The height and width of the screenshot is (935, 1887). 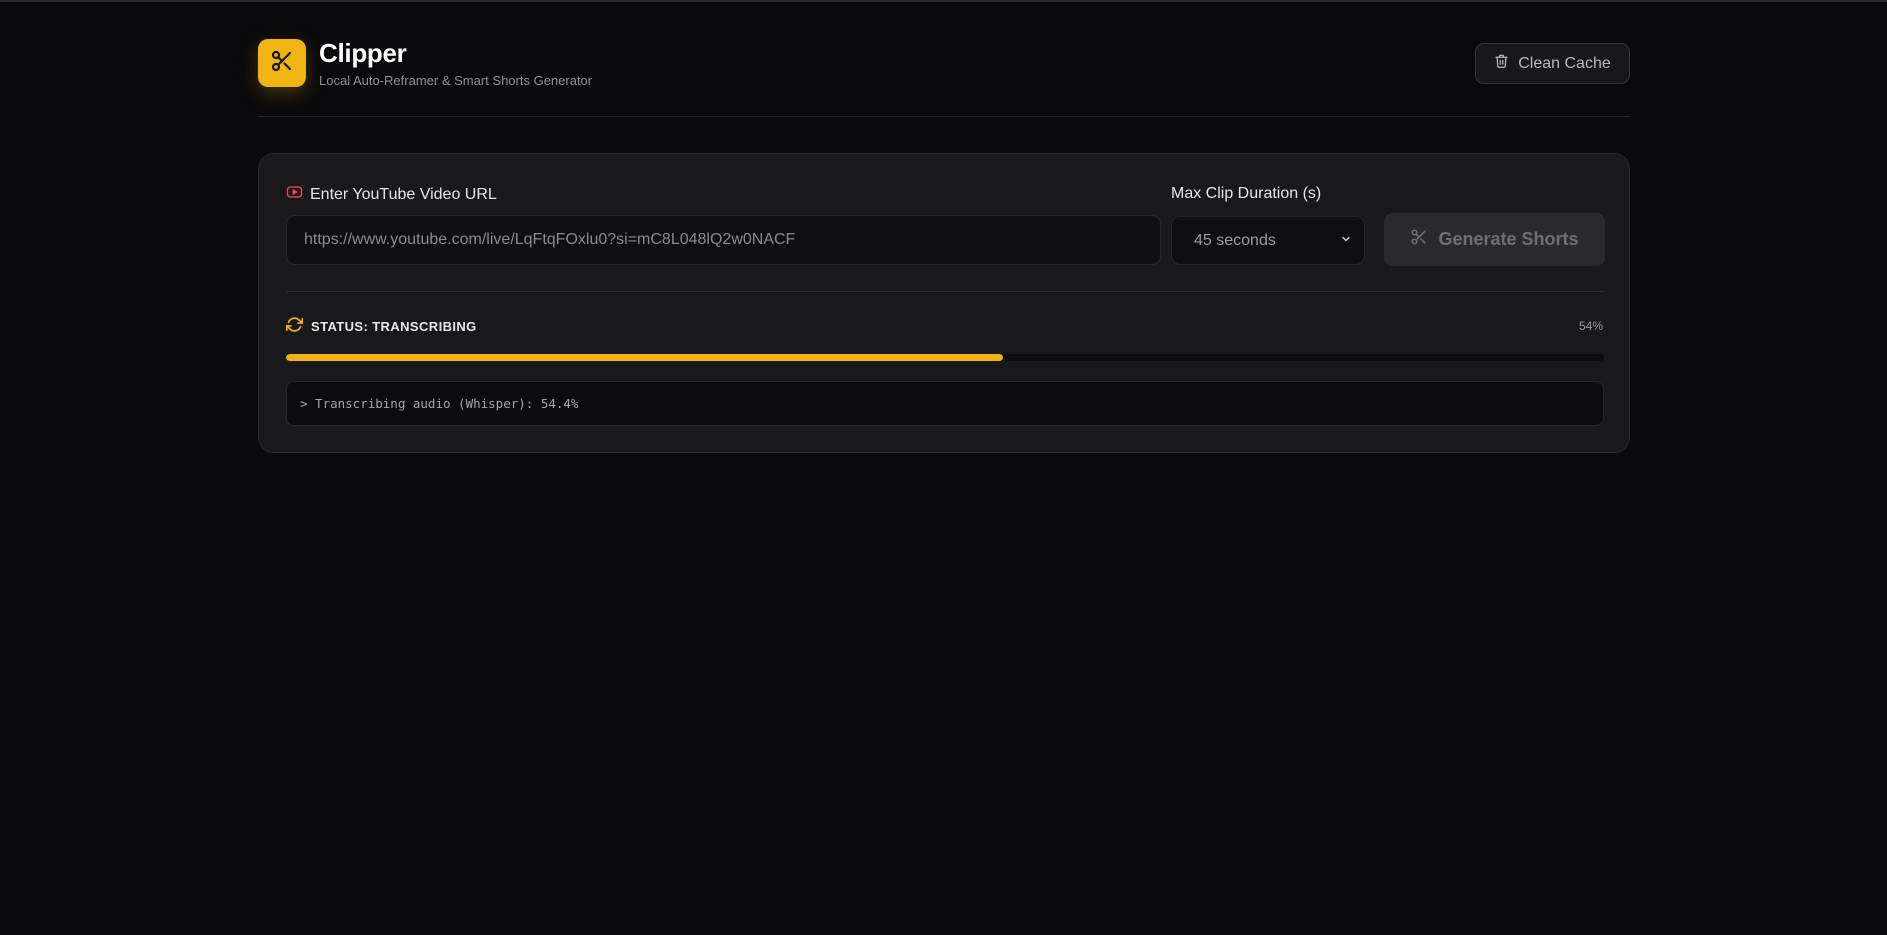 I want to click on status-row: STATUS: TRANSCRIBING, so click(x=381, y=326).